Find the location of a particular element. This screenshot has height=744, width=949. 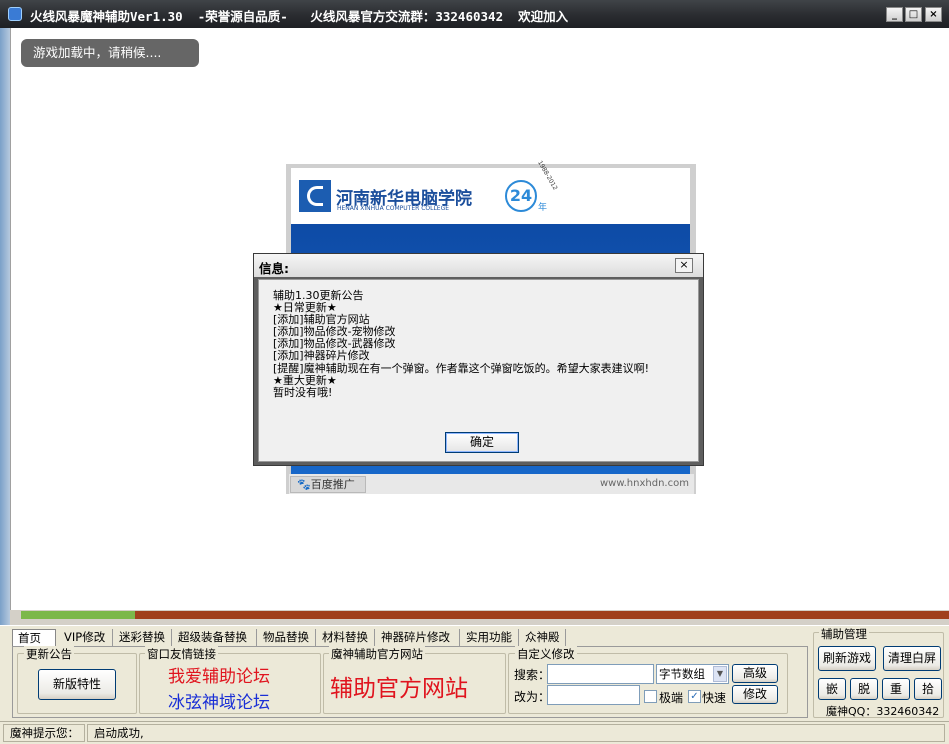

change-label: 改为： is located at coordinates (532, 697).